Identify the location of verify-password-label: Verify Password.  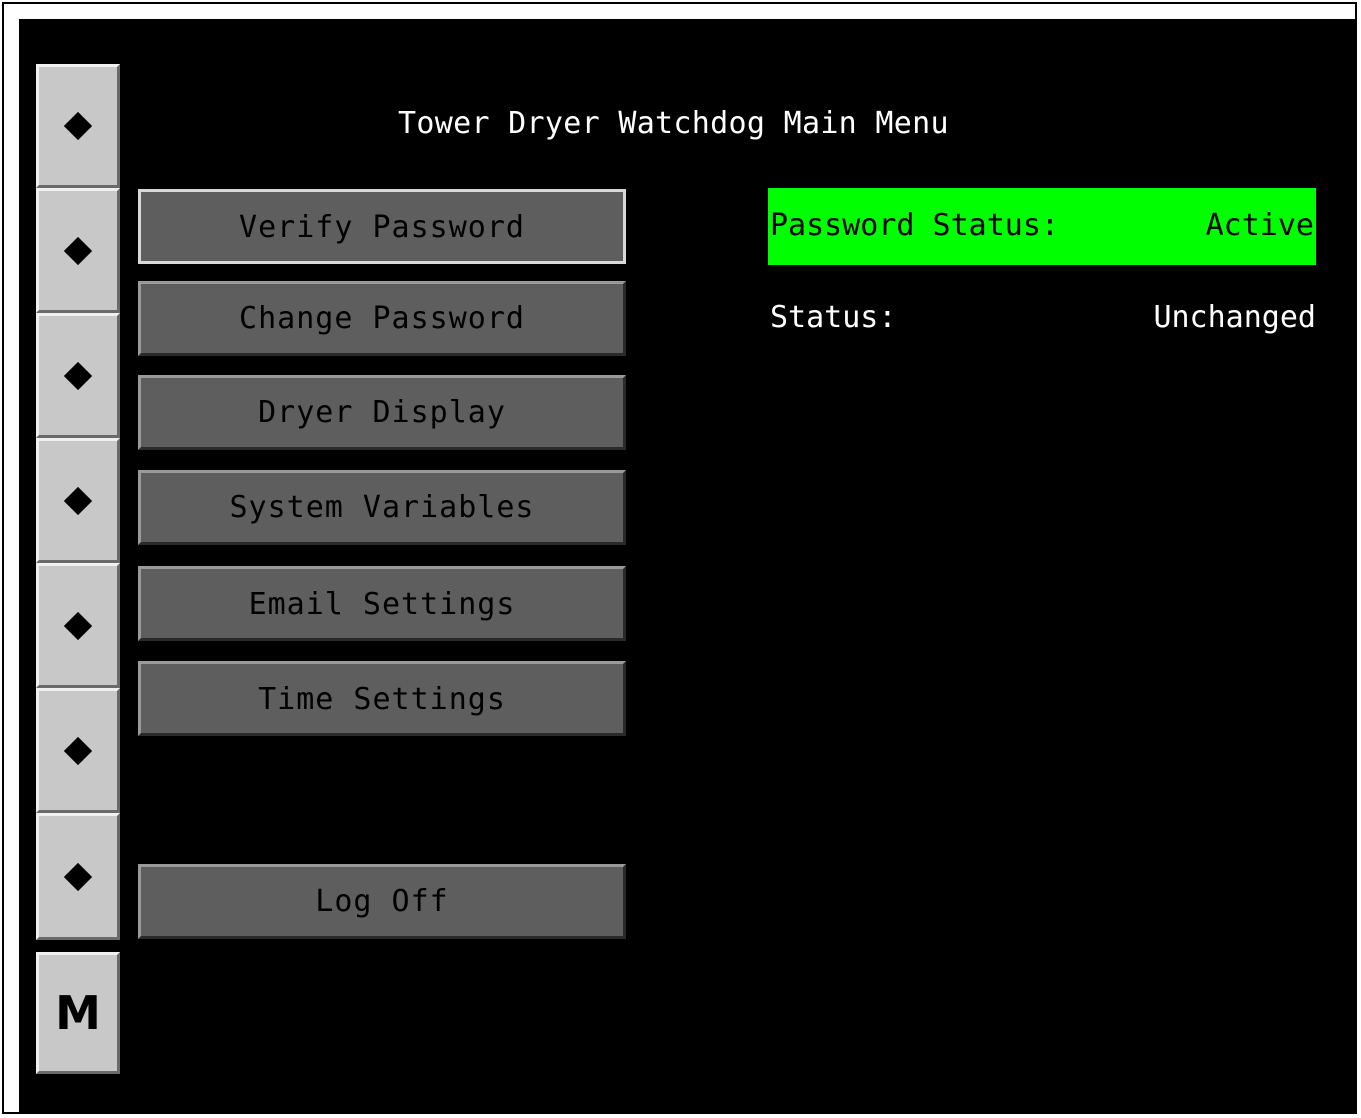
(382, 227).